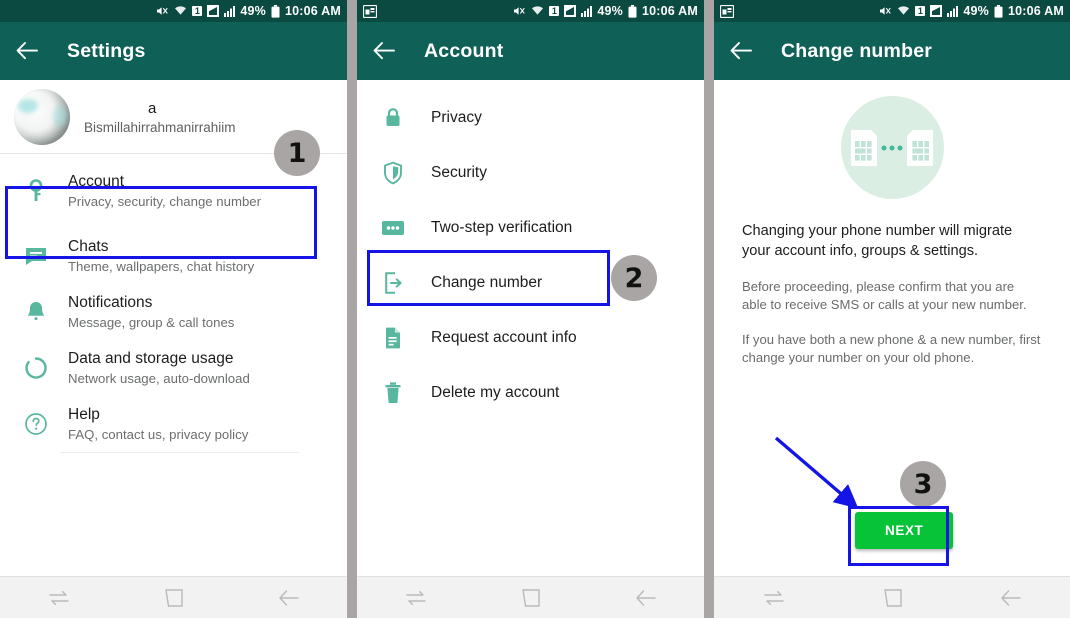 Image resolution: width=1070 pixels, height=618 pixels. Describe the element at coordinates (36, 191) in the screenshot. I see `key-icon` at that location.